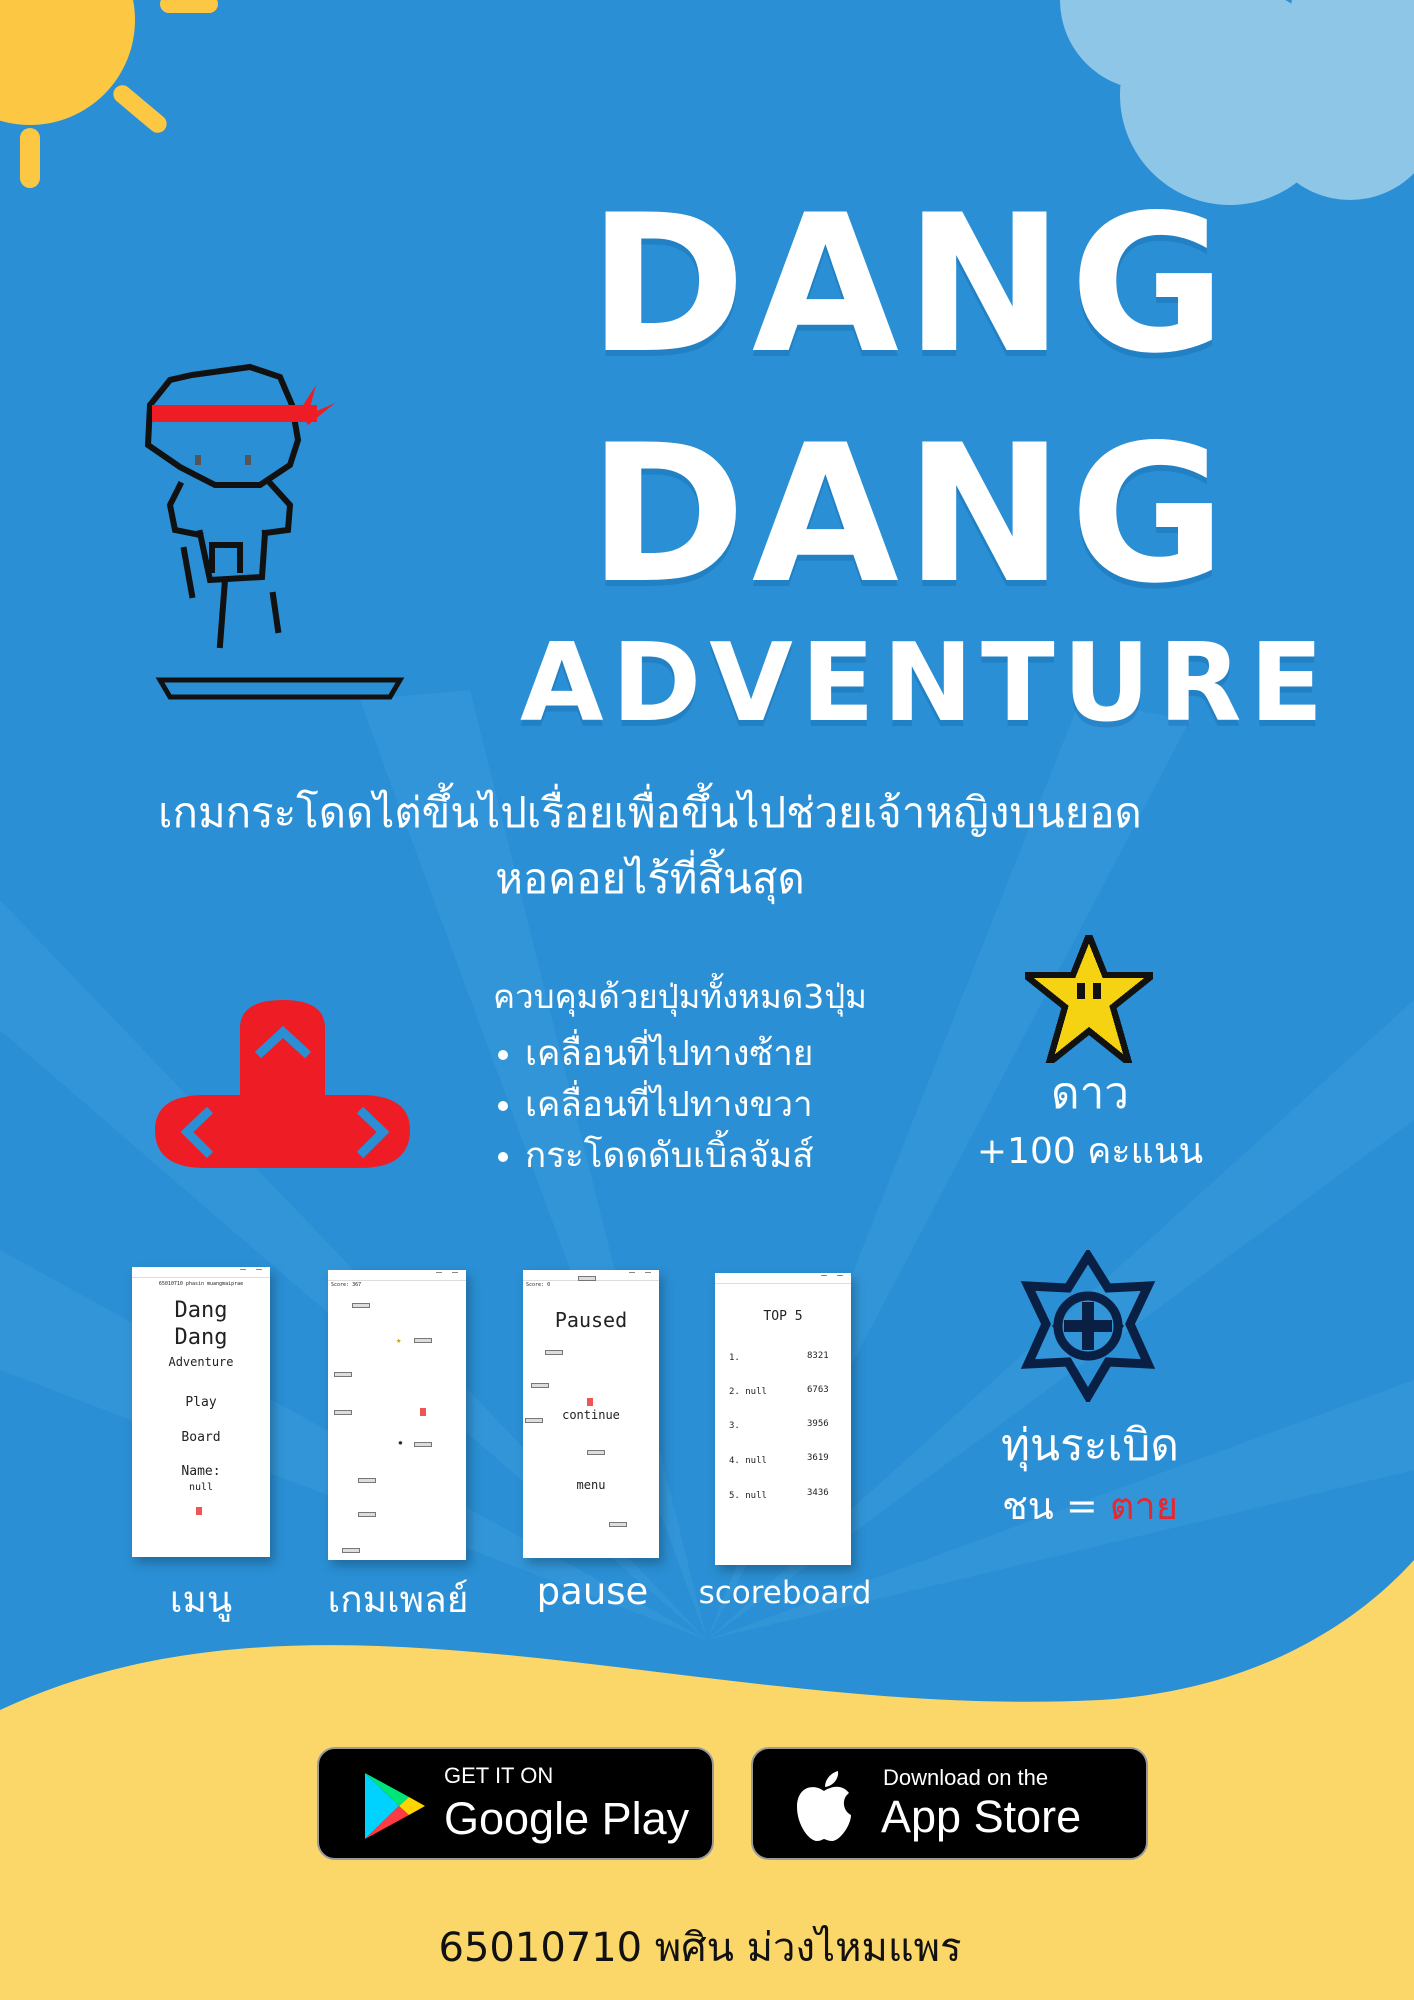  I want to click on controls-item: เคลื่อนที่ไปทางขวา, so click(712, 1105).